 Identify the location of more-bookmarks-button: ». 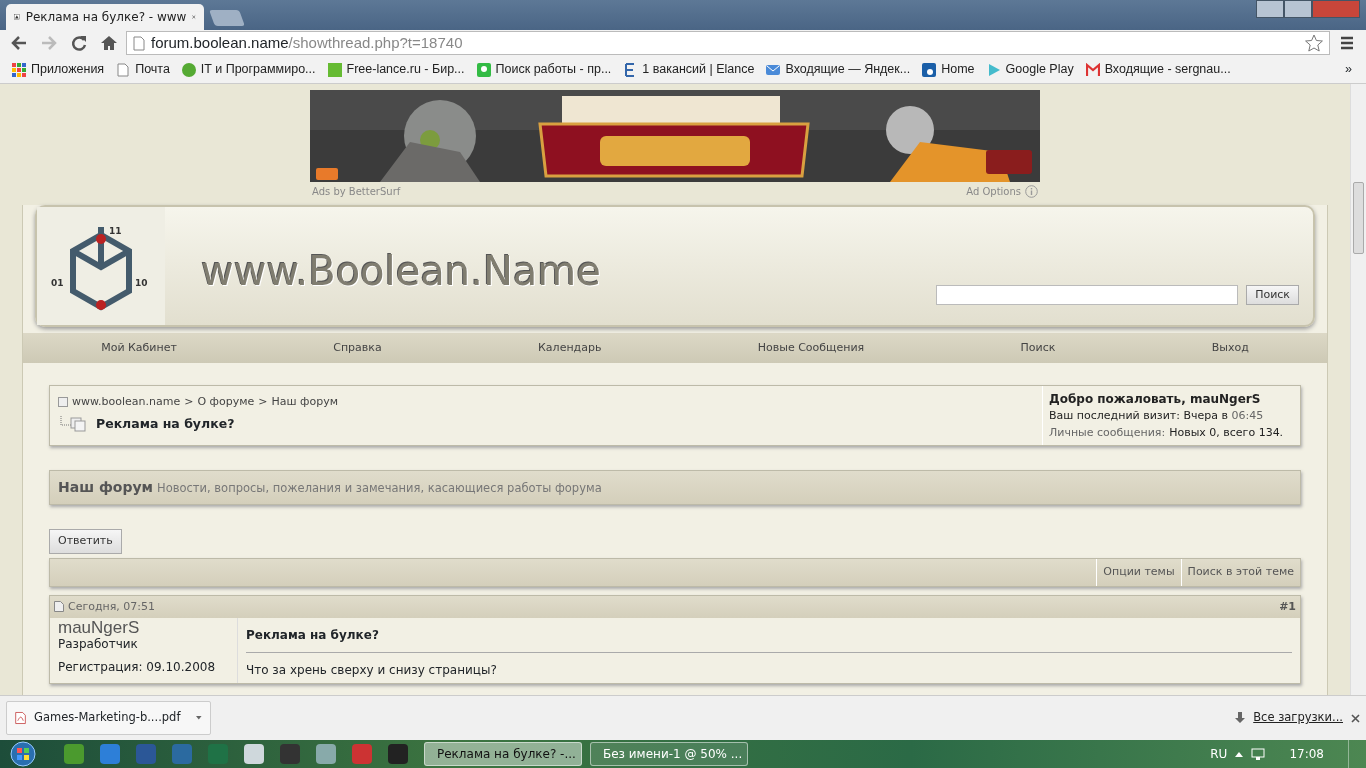
(1348, 69).